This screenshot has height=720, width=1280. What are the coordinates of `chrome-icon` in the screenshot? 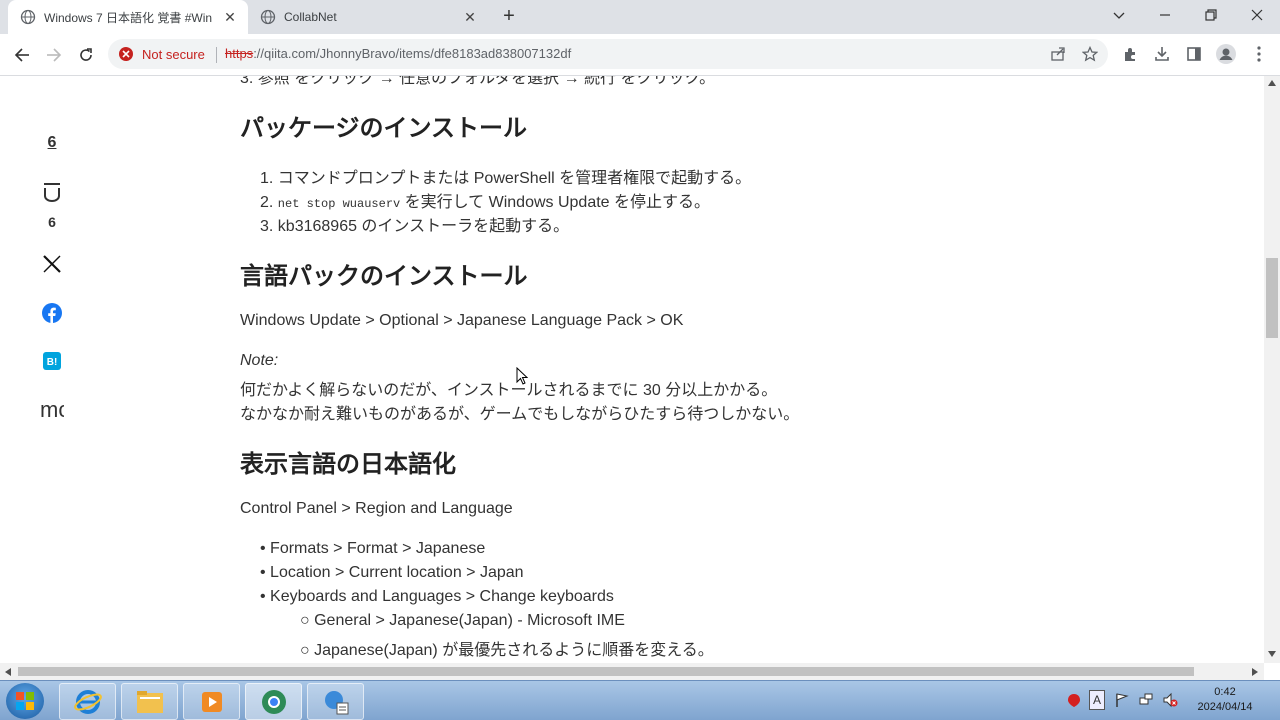 It's located at (273, 701).